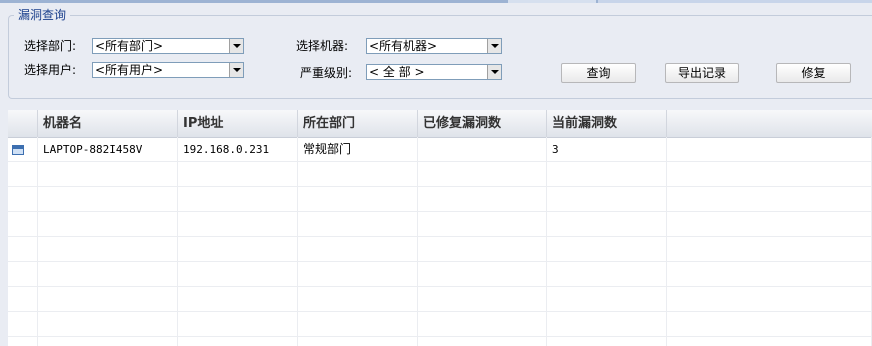 The width and height of the screenshot is (872, 346). Describe the element at coordinates (18, 150) in the screenshot. I see `computer-icon` at that location.